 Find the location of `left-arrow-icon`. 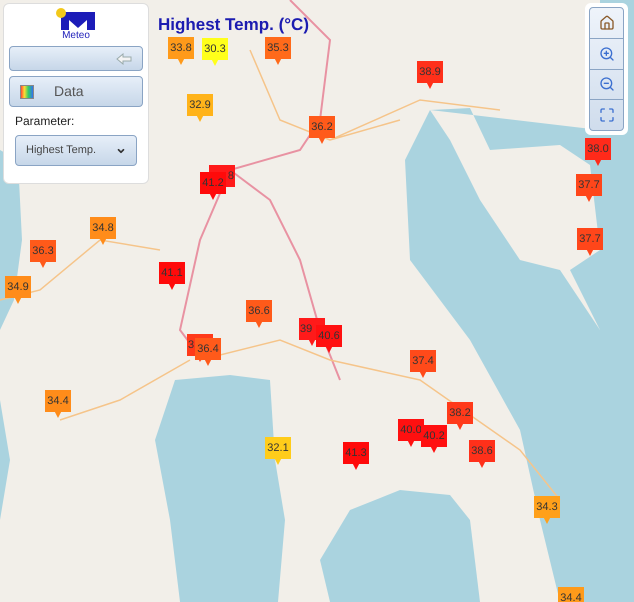

left-arrow-icon is located at coordinates (124, 58).